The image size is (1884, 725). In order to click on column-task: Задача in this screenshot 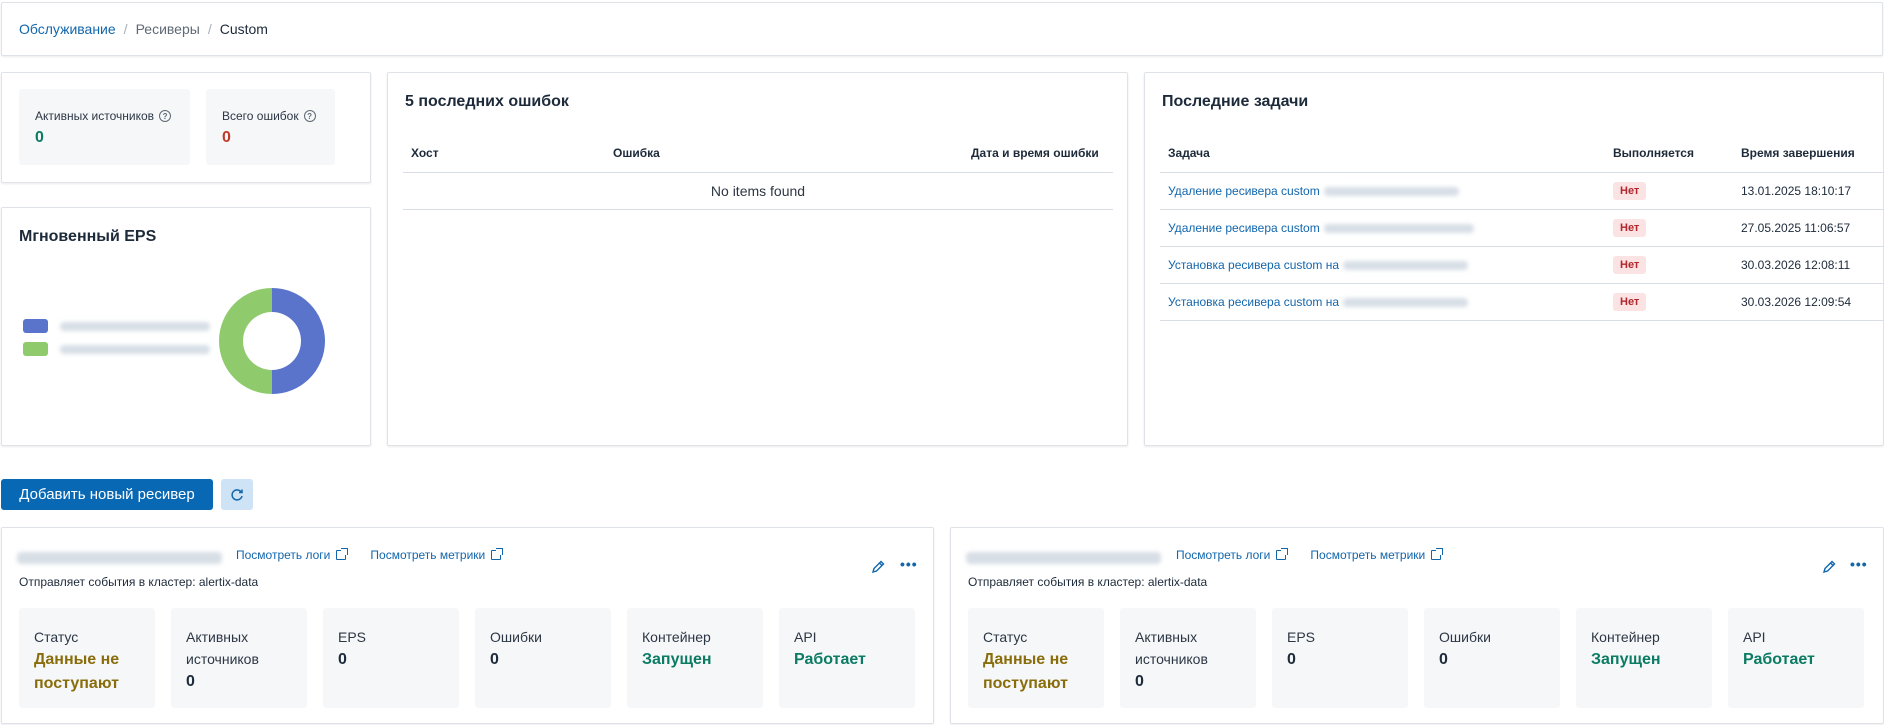, I will do `click(1382, 154)`.